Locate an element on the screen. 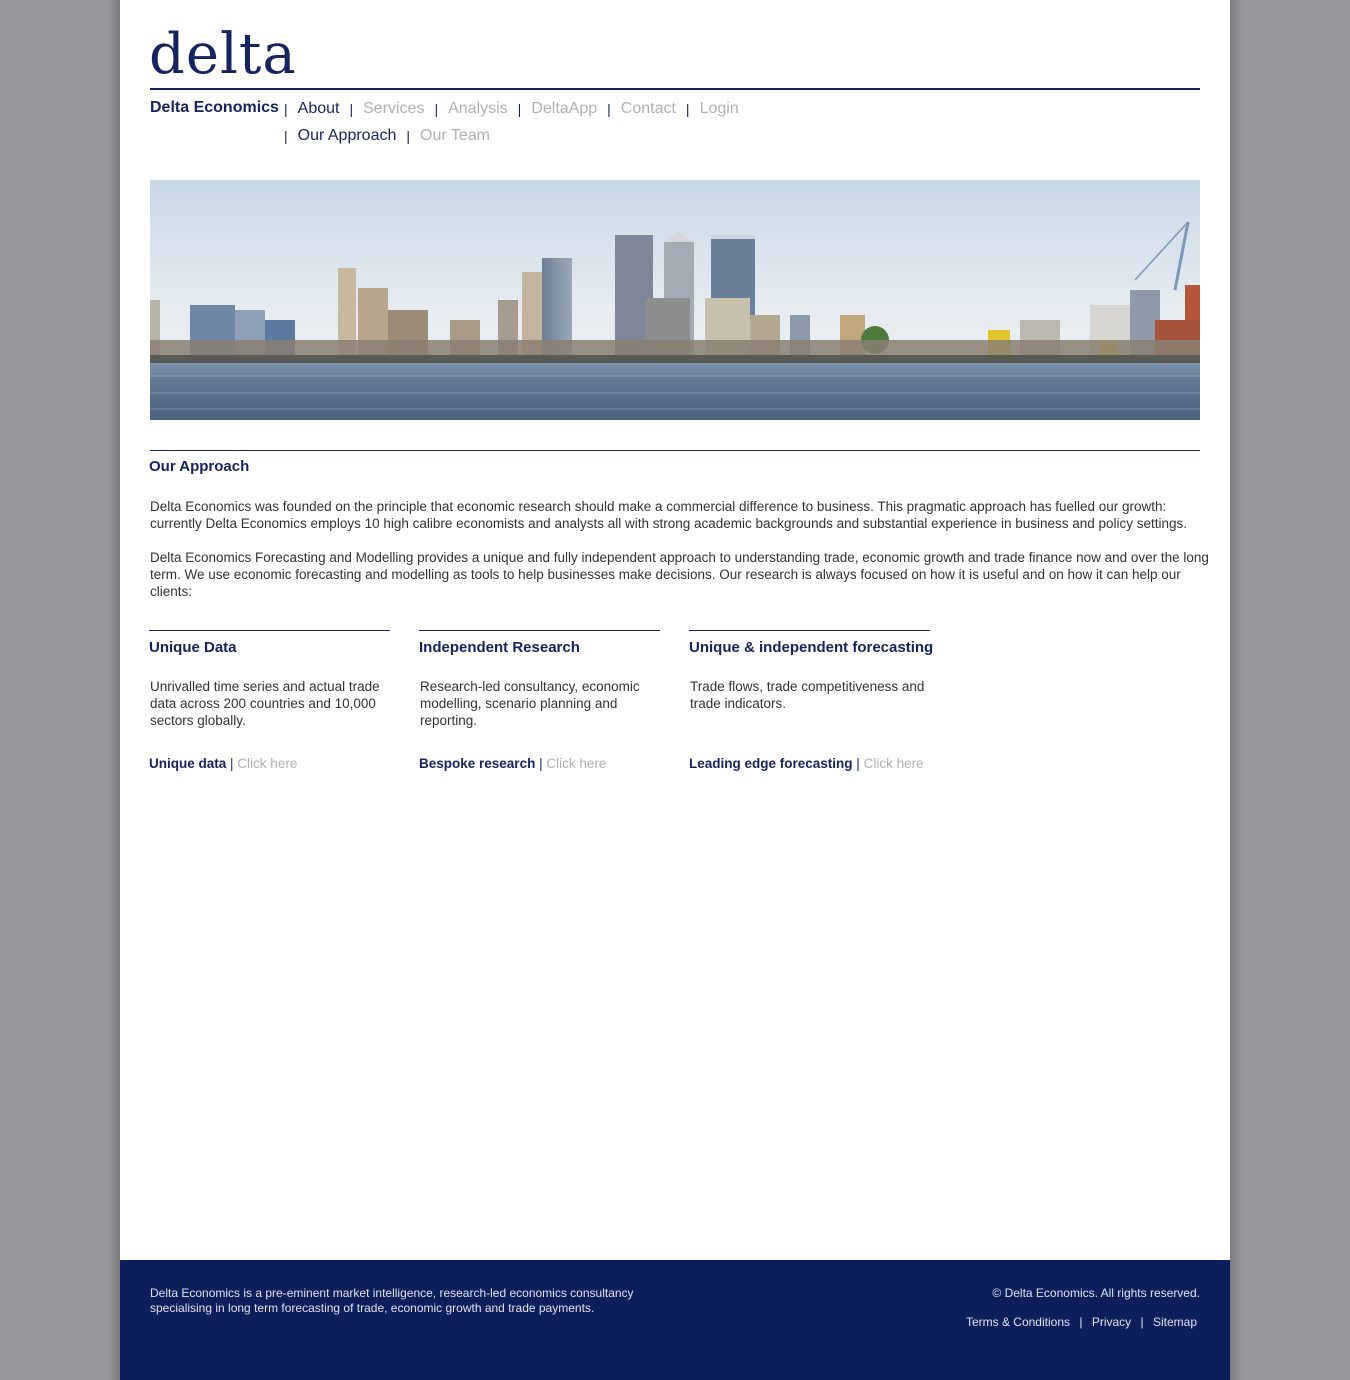 The height and width of the screenshot is (1380, 1350). column-link: Bespoke research | Click here is located at coordinates (512, 763).